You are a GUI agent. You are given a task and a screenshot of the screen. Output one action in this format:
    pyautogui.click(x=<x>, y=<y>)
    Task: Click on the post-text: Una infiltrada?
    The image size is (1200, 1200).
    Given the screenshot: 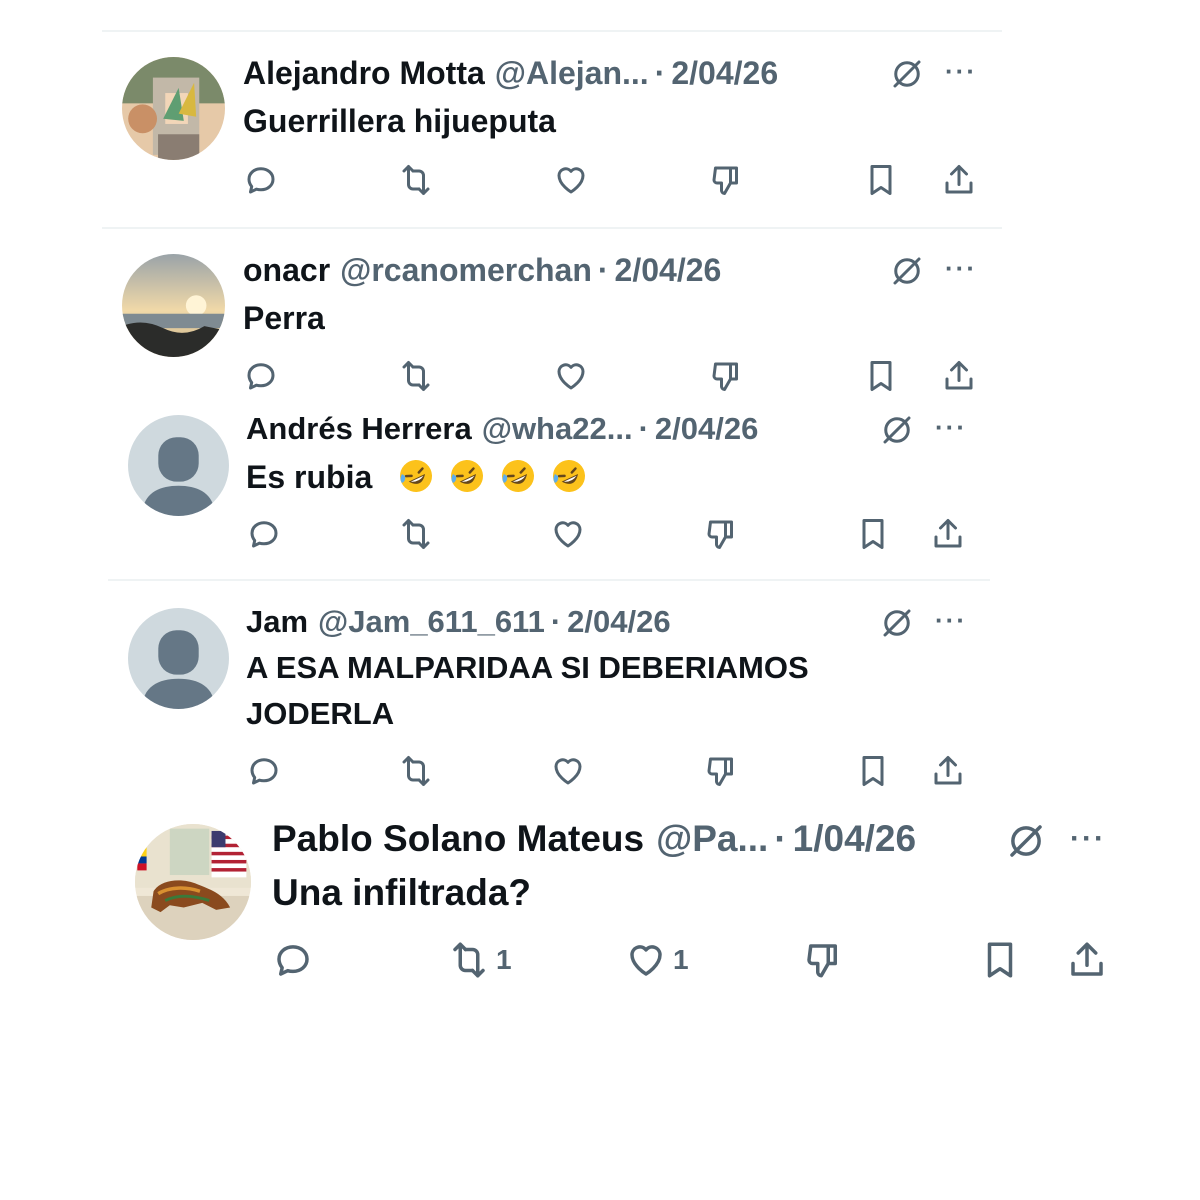 What is the action you would take?
    pyautogui.click(x=402, y=892)
    